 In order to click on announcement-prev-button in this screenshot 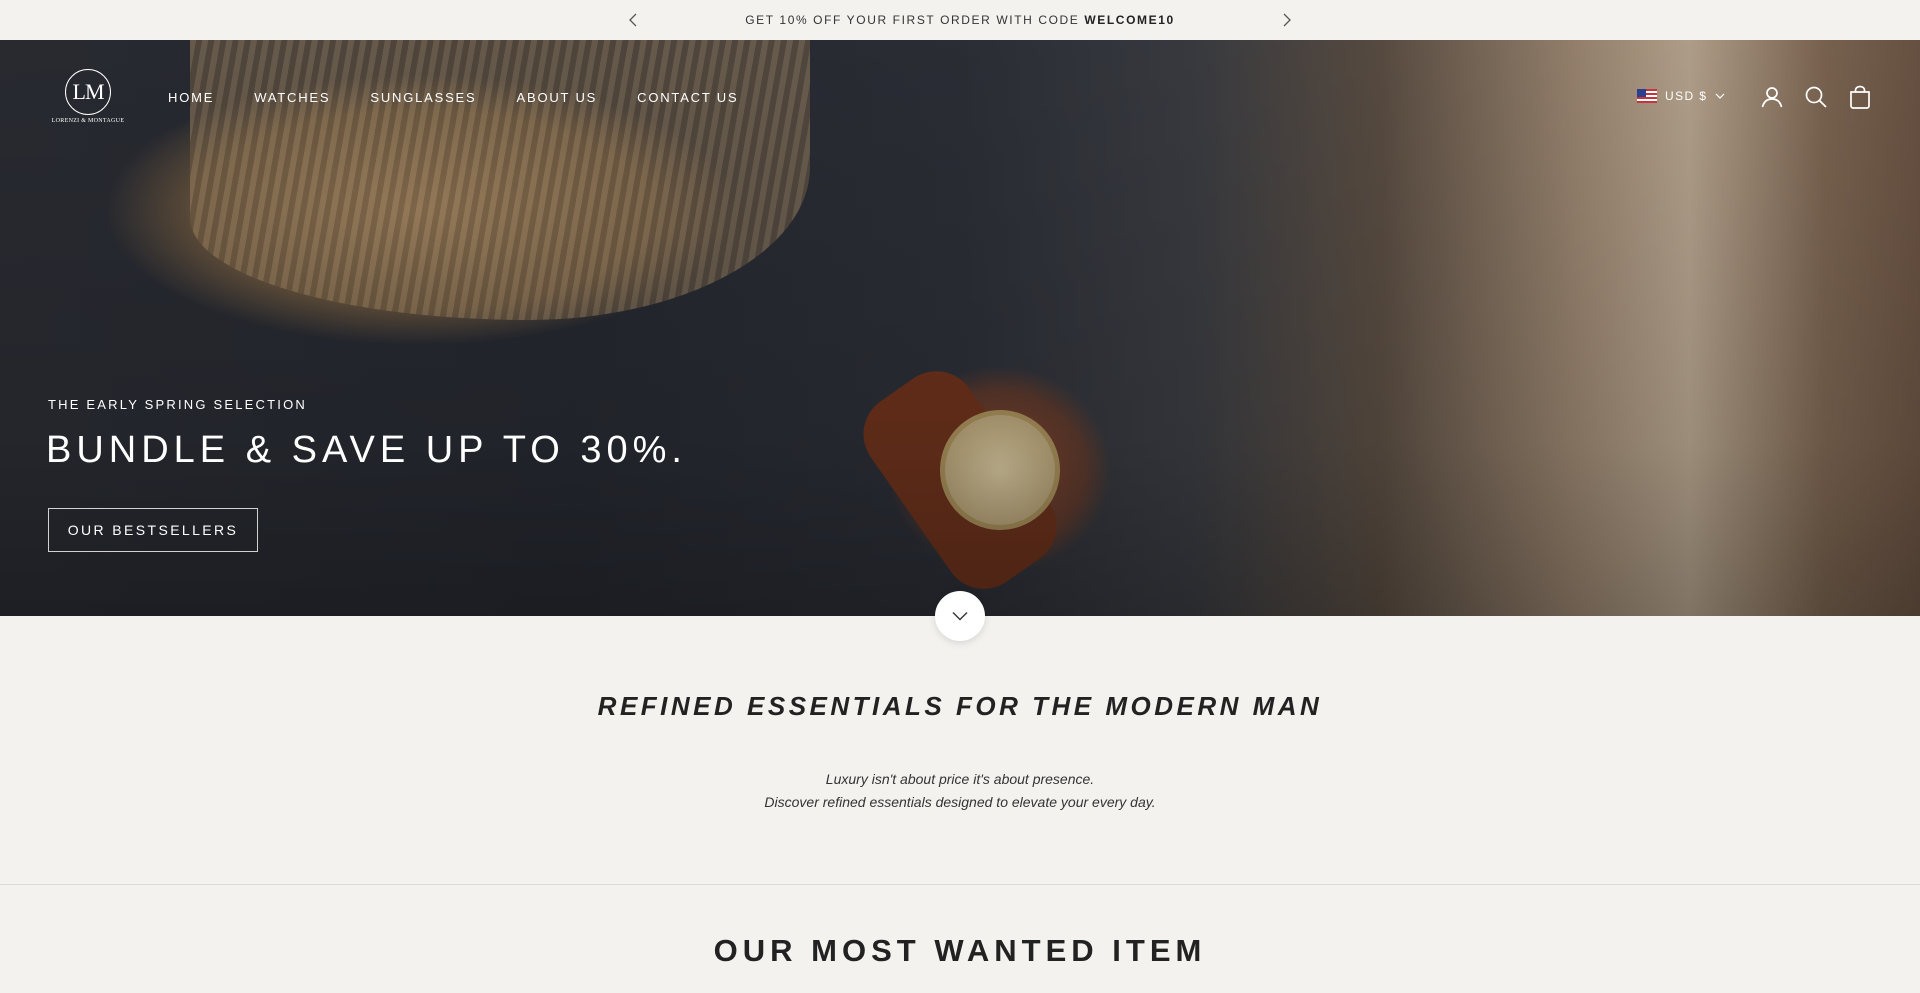, I will do `click(634, 20)`.